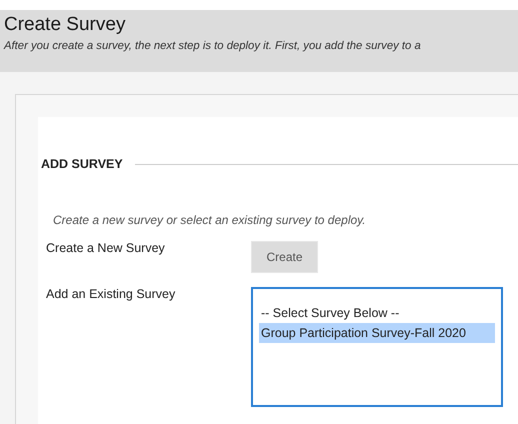 The height and width of the screenshot is (424, 518). Describe the element at coordinates (210, 220) in the screenshot. I see `instructions: Create a new survey or select an existing survey to deploy.` at that location.